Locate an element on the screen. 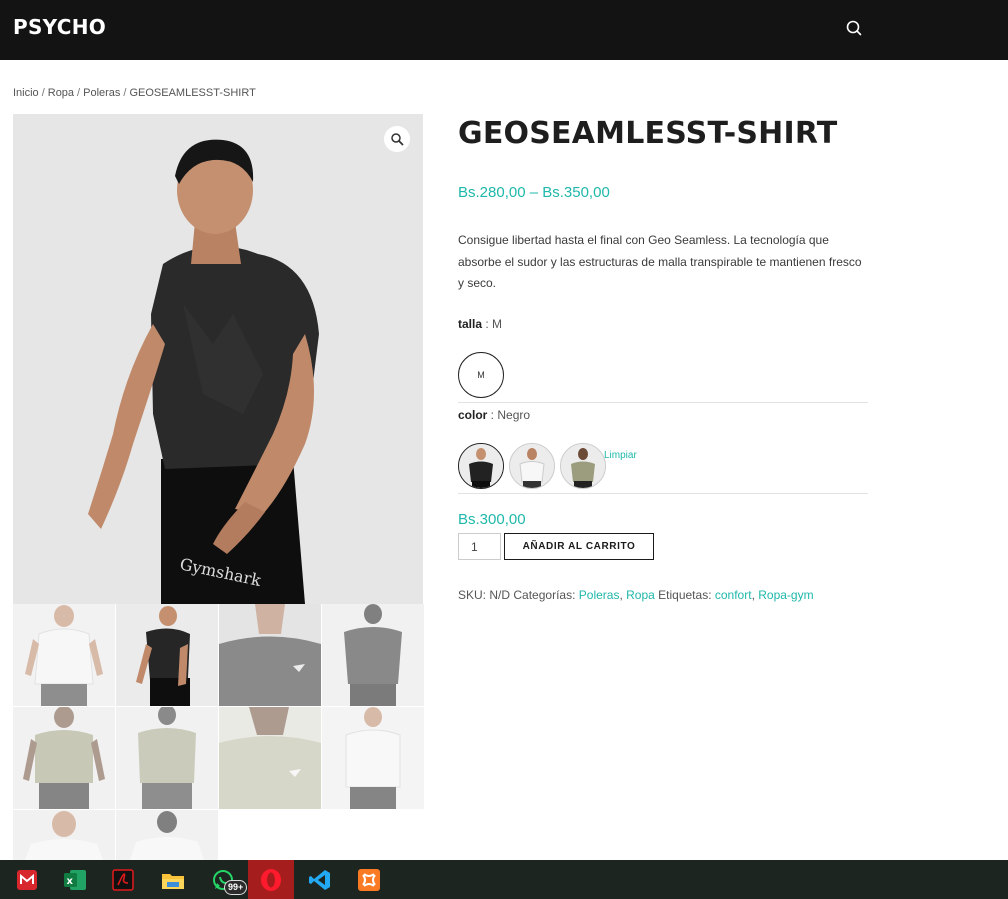  category-link-poleras: Poleras is located at coordinates (599, 595).